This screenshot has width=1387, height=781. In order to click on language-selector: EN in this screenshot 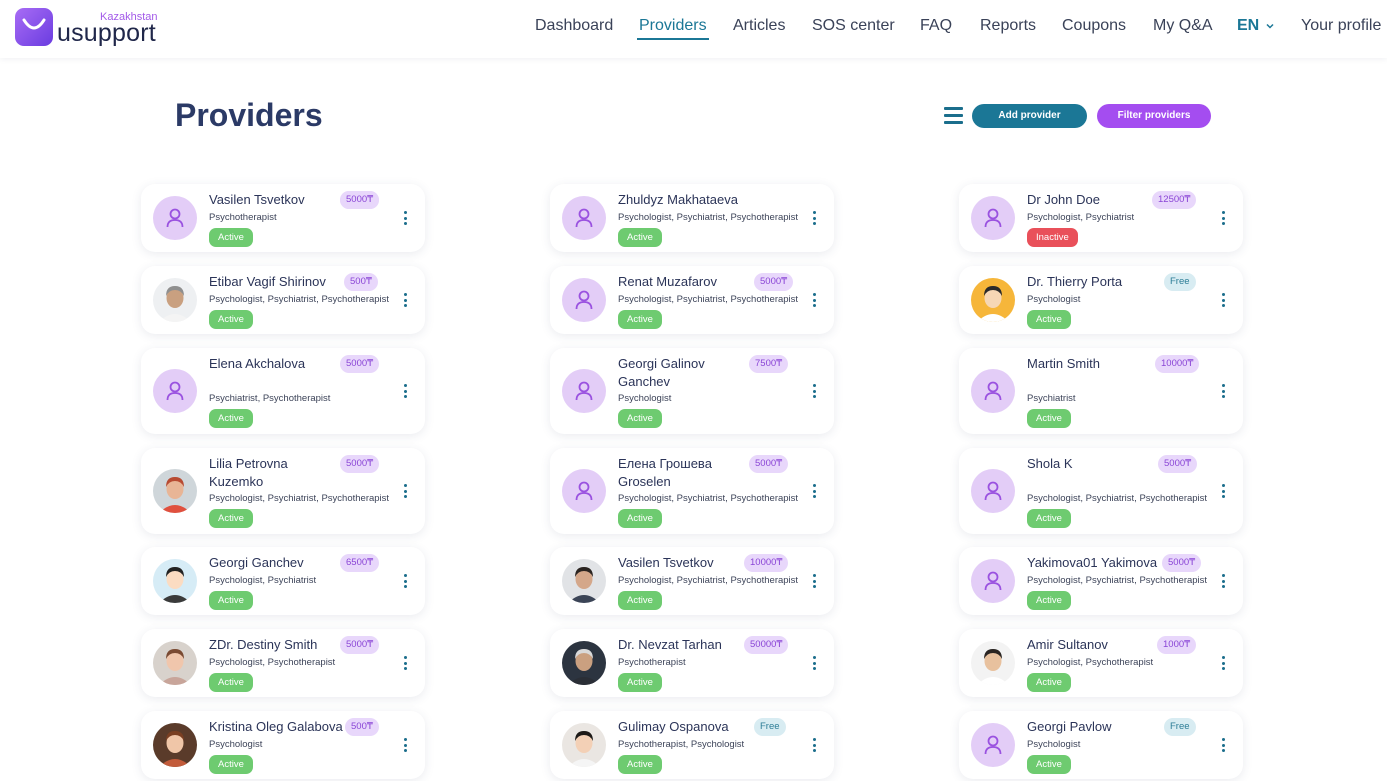, I will do `click(1248, 26)`.